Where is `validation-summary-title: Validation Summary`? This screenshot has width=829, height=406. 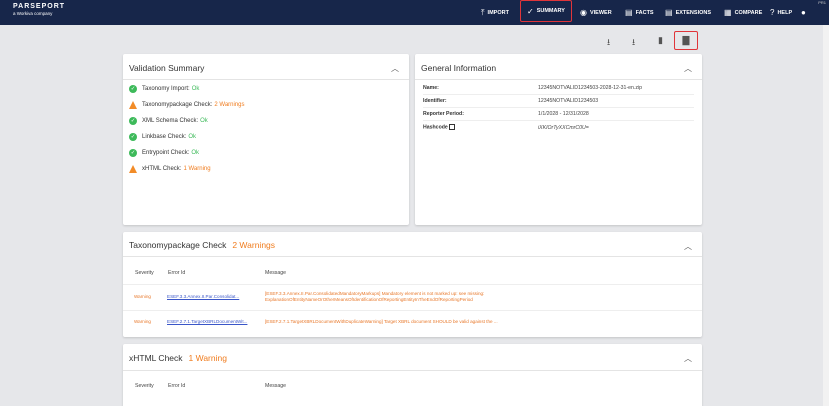 validation-summary-title: Validation Summary is located at coordinates (167, 68).